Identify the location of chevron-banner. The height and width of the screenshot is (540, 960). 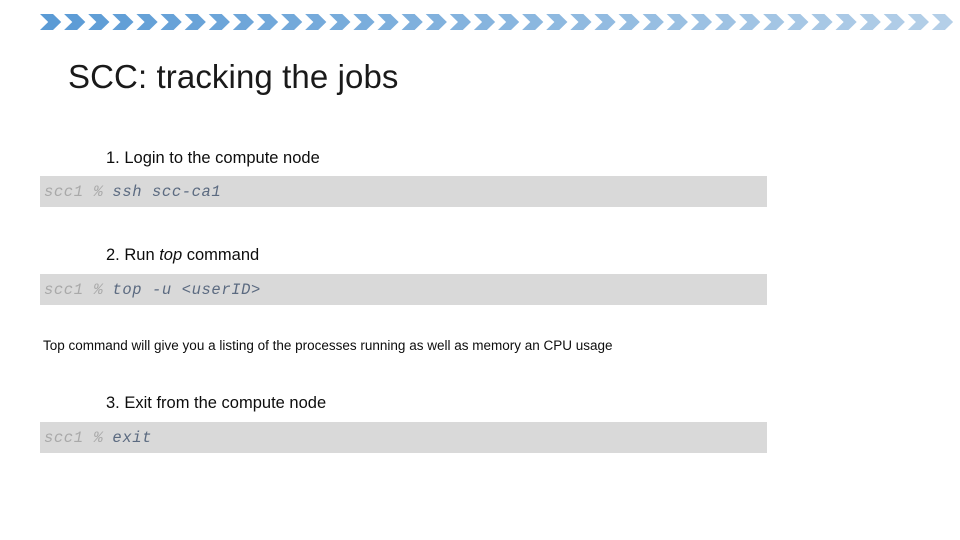
(498, 22).